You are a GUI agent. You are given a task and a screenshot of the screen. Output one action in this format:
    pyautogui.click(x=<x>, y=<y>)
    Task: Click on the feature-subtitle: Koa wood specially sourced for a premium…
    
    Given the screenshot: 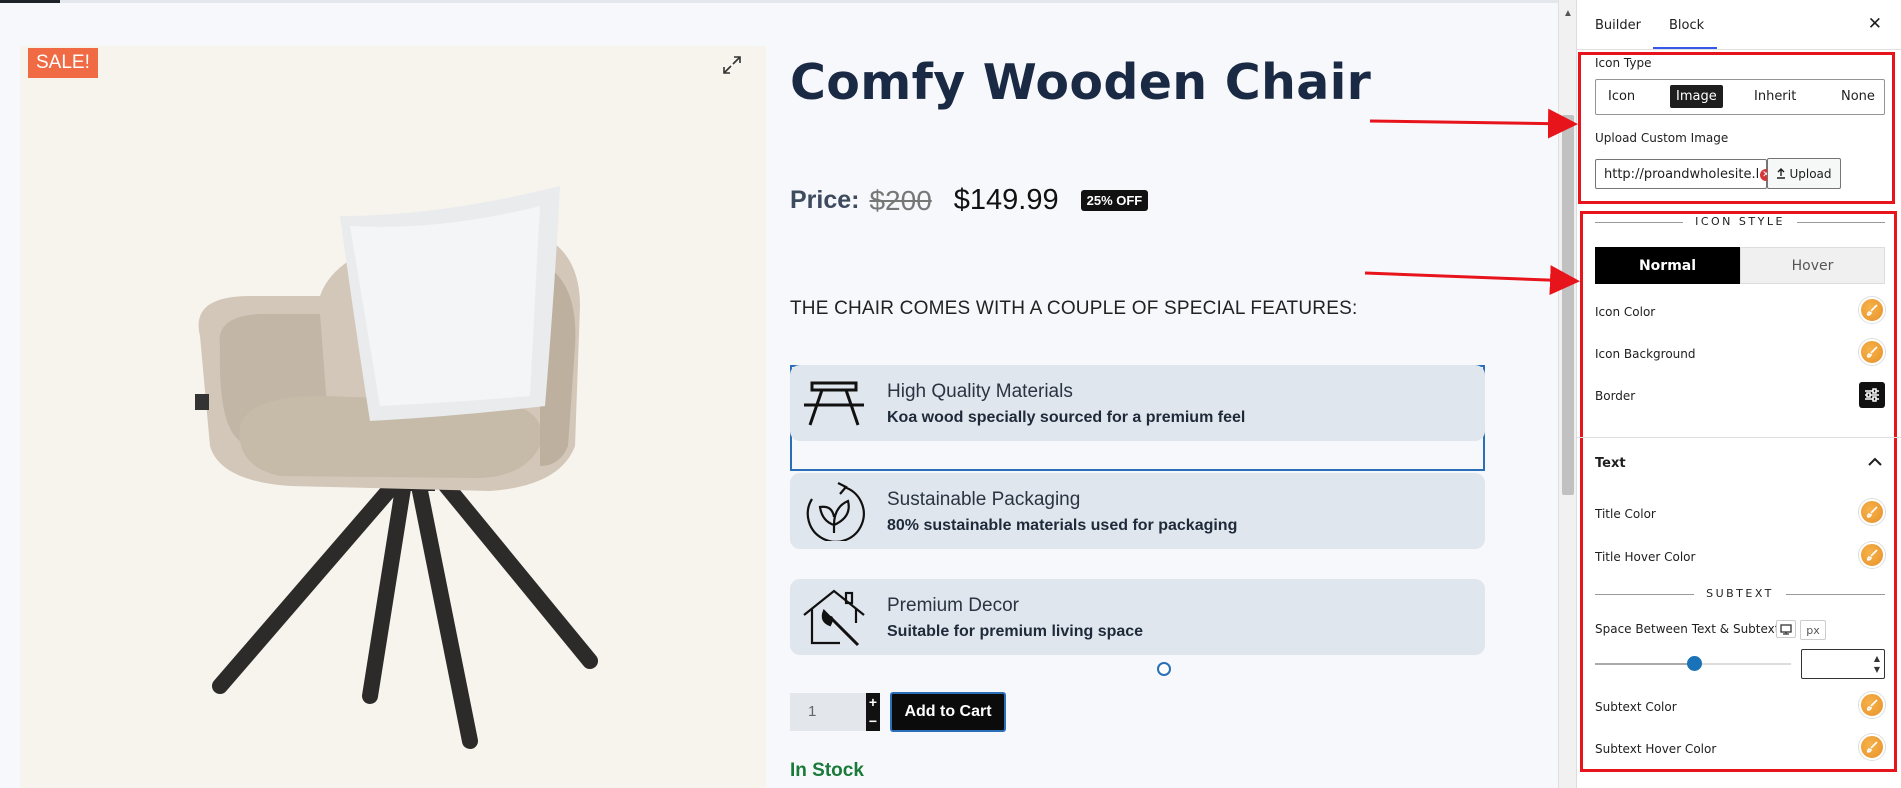 What is the action you would take?
    pyautogui.click(x=1066, y=417)
    